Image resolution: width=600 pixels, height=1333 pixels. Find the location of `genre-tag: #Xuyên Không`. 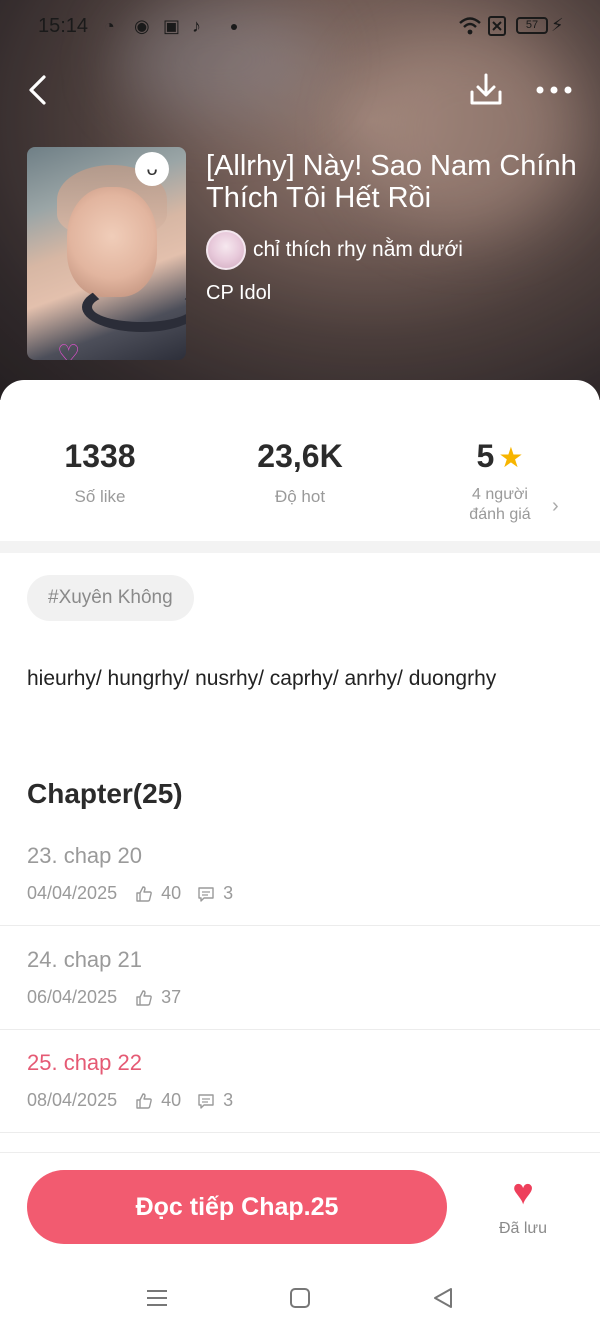

genre-tag: #Xuyên Không is located at coordinates (110, 598).